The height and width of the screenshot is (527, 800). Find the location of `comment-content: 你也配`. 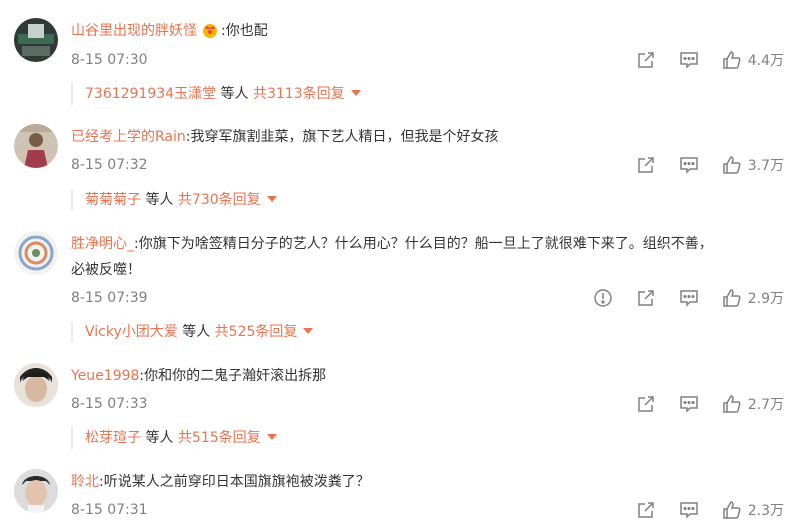

comment-content: 你也配 is located at coordinates (246, 31).